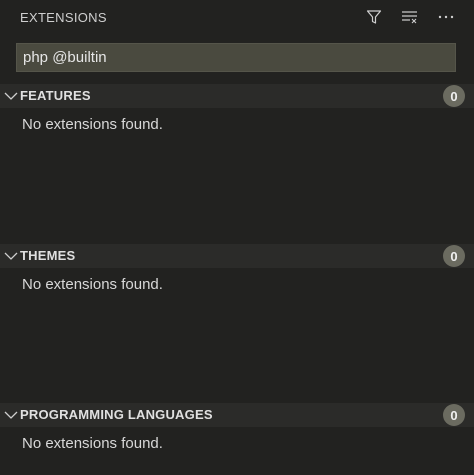  I want to click on search-input, so click(236, 57).